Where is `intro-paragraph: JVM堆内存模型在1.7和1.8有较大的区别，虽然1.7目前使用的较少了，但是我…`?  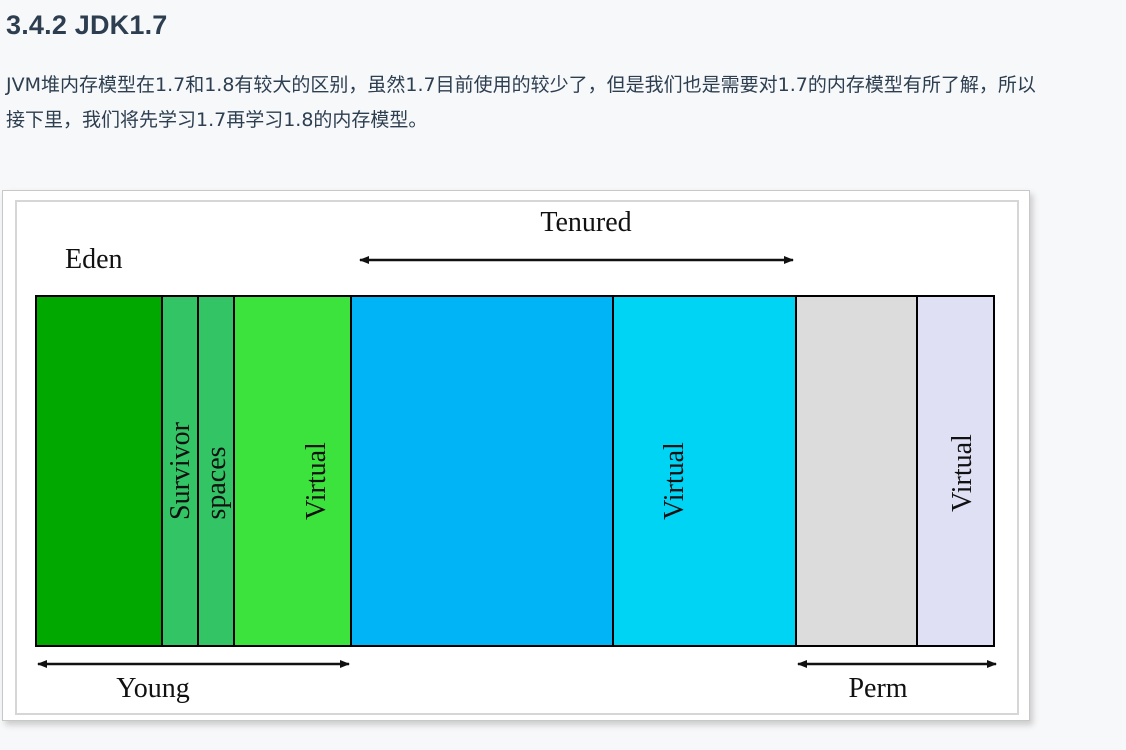 intro-paragraph: JVM堆内存模型在1.7和1.8有较大的区别，虽然1.7目前使用的较少了，但是我… is located at coordinates (521, 102).